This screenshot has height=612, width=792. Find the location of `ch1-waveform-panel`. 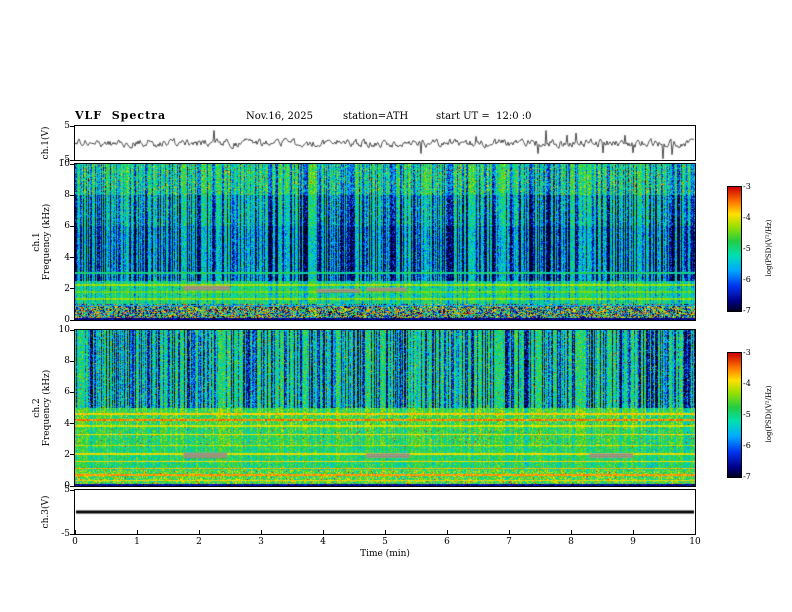

ch1-waveform-panel is located at coordinates (385, 143).